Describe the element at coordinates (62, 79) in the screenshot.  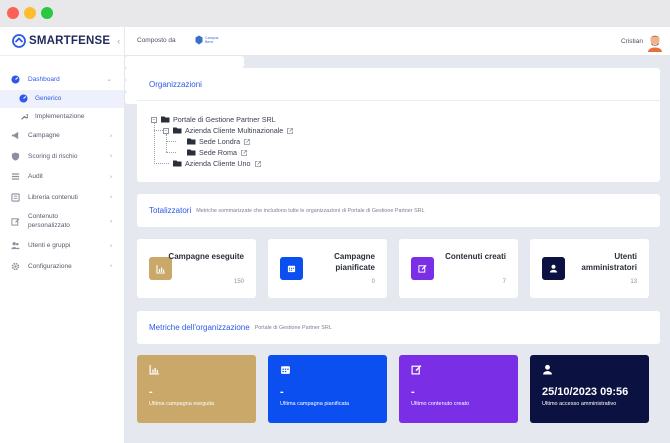
I see `sidebar-item-dashboard: Dashboard ⌄` at that location.